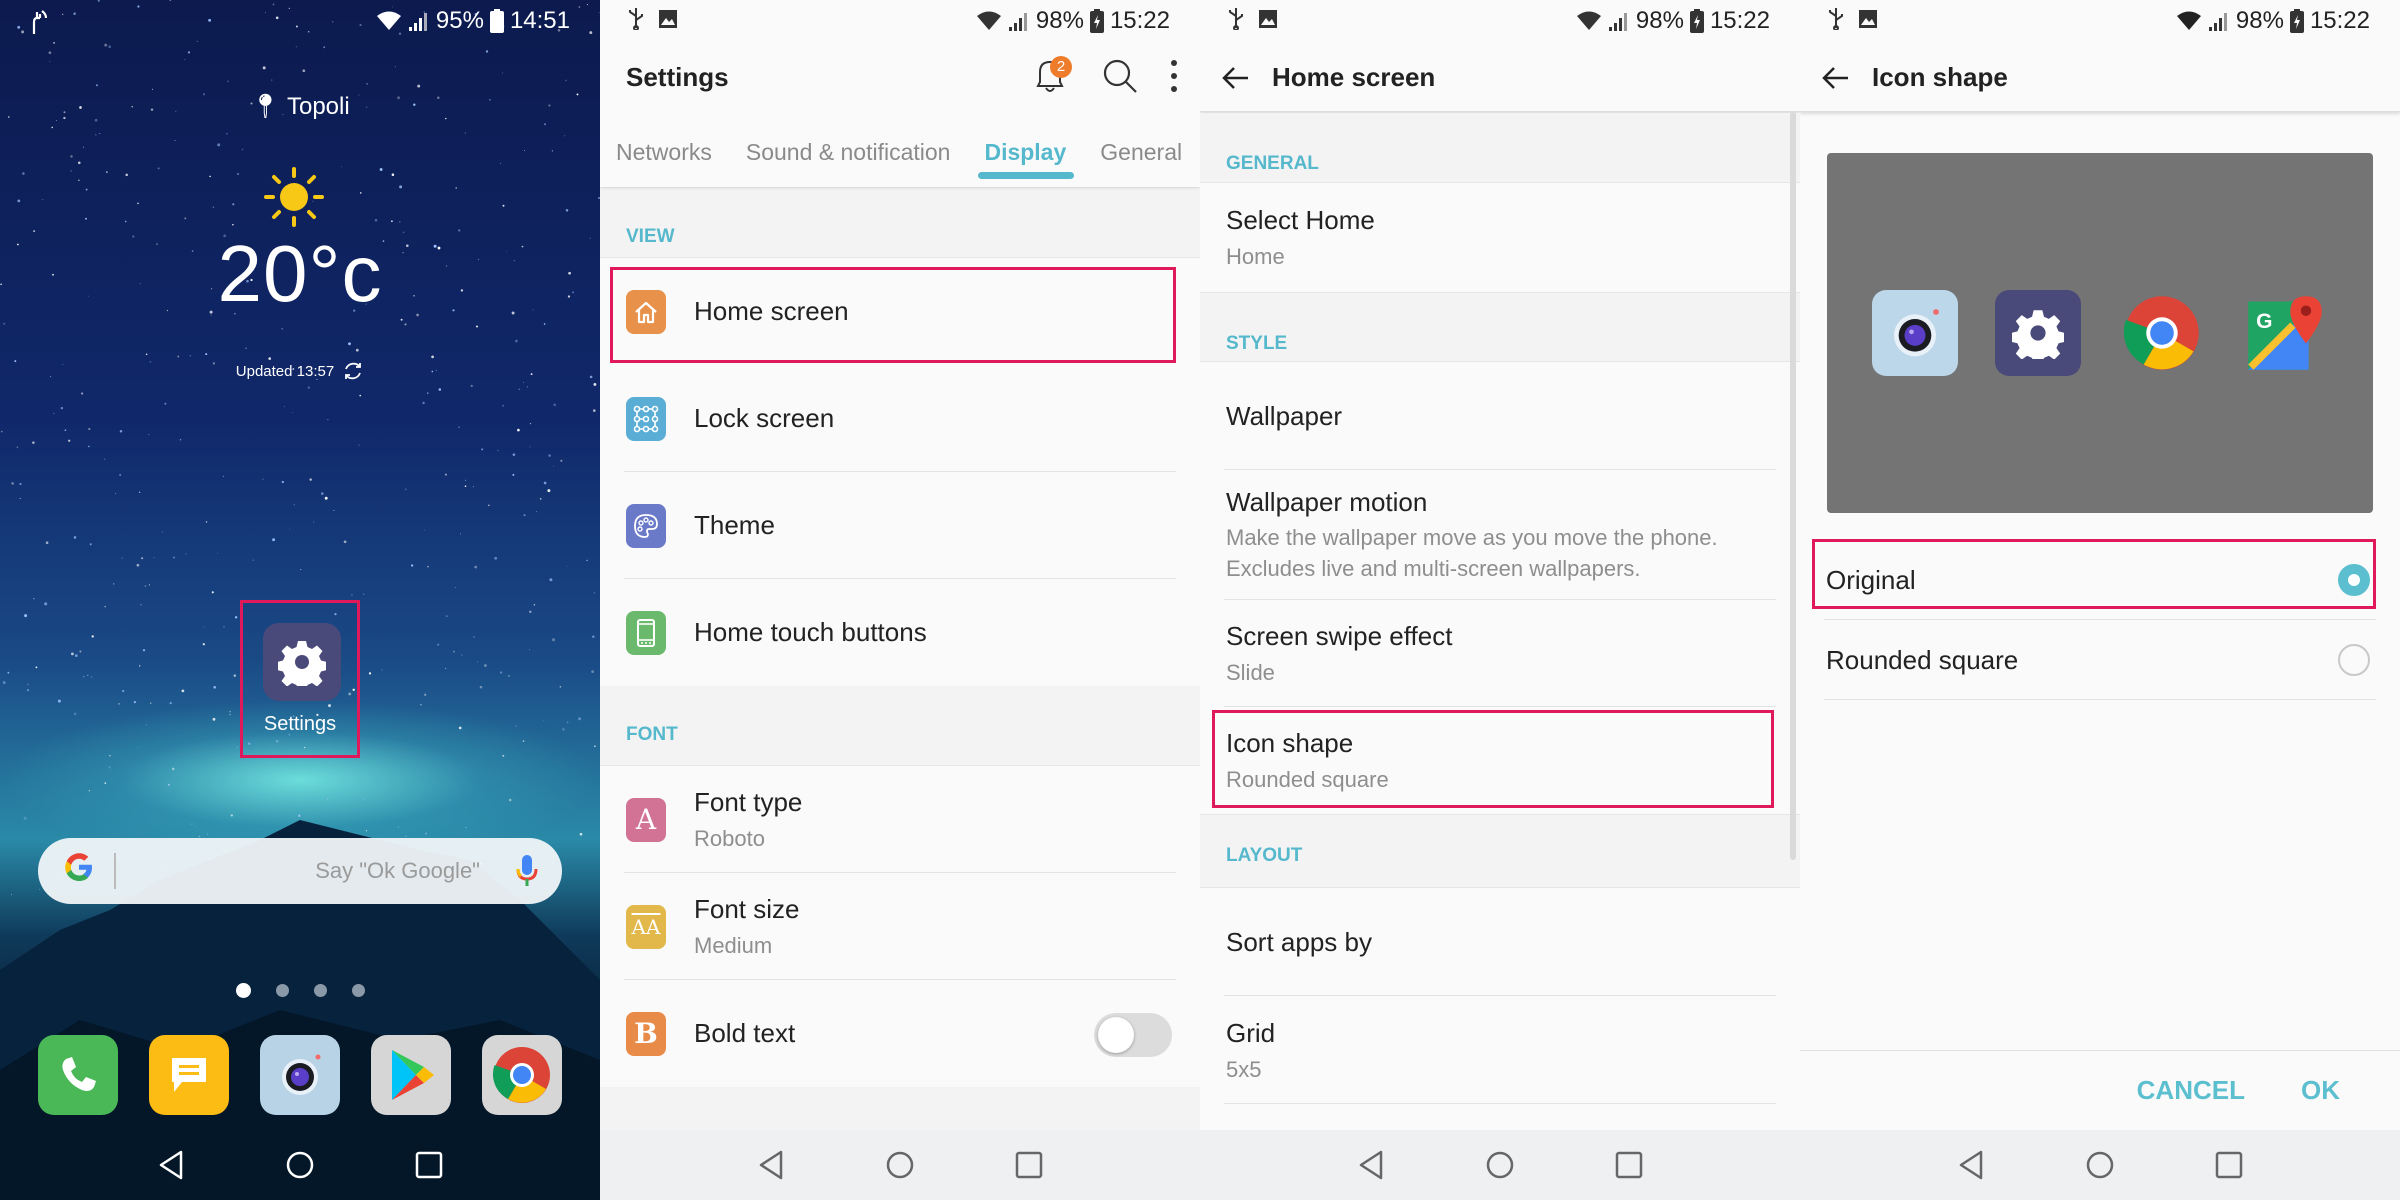 Image resolution: width=2400 pixels, height=1200 pixels. Describe the element at coordinates (2100, 660) in the screenshot. I see `option-rounded-square: Rounded square` at that location.